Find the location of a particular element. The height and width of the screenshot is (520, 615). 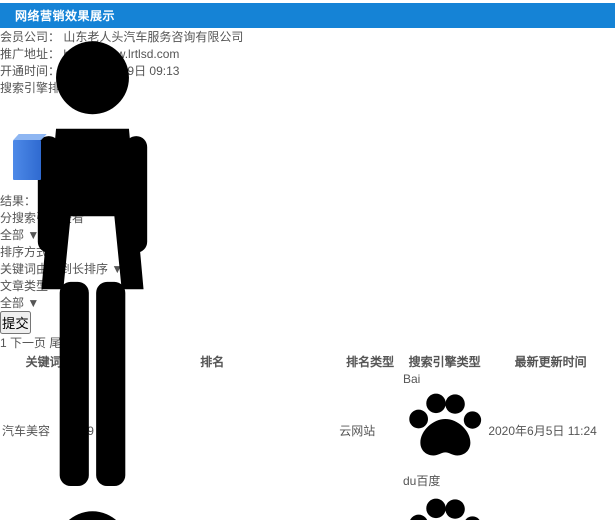

update-time-cell: 2020年6月20日 16:16 is located at coordinates (550, 505).